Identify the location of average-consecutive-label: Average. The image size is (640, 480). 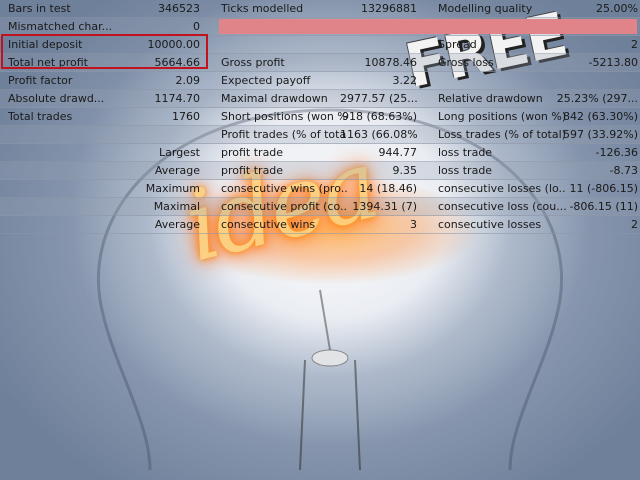
(177, 224).